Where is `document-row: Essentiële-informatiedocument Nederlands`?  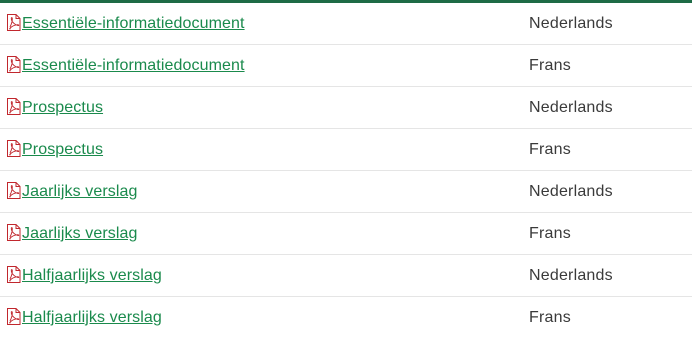
document-row: Essentiële-informatiedocument Nederlands is located at coordinates (346, 24).